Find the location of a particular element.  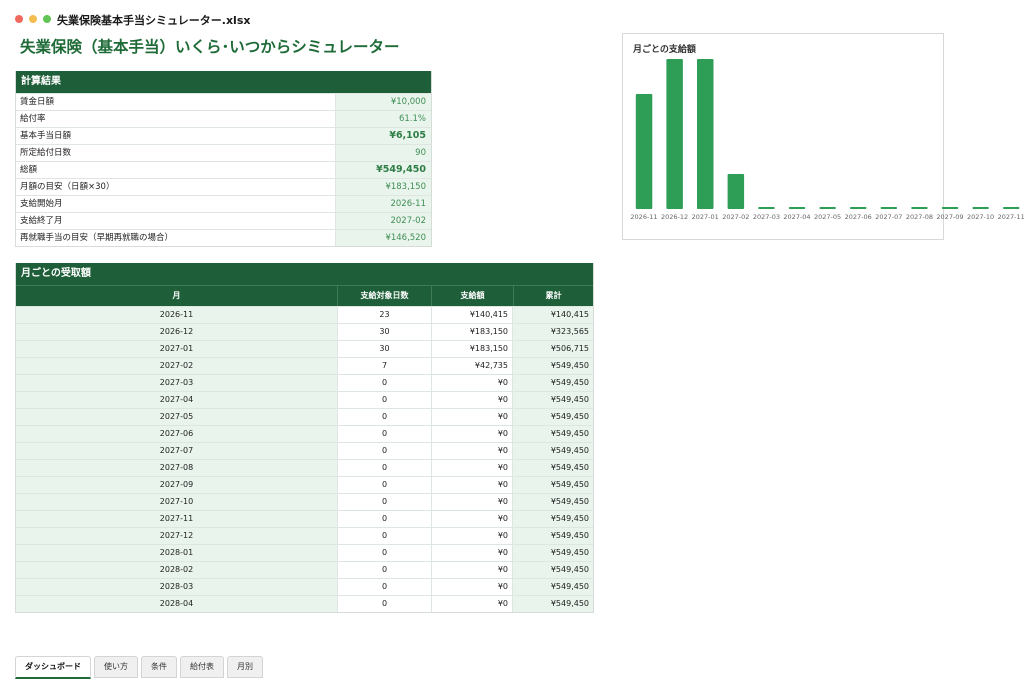

cumulative-cell: ¥140,415 is located at coordinates (553, 315).